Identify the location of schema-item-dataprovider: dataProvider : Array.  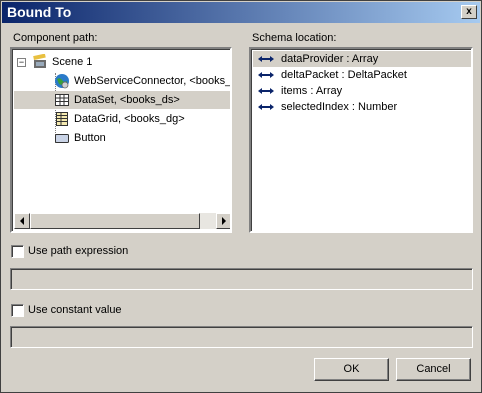
(362, 59).